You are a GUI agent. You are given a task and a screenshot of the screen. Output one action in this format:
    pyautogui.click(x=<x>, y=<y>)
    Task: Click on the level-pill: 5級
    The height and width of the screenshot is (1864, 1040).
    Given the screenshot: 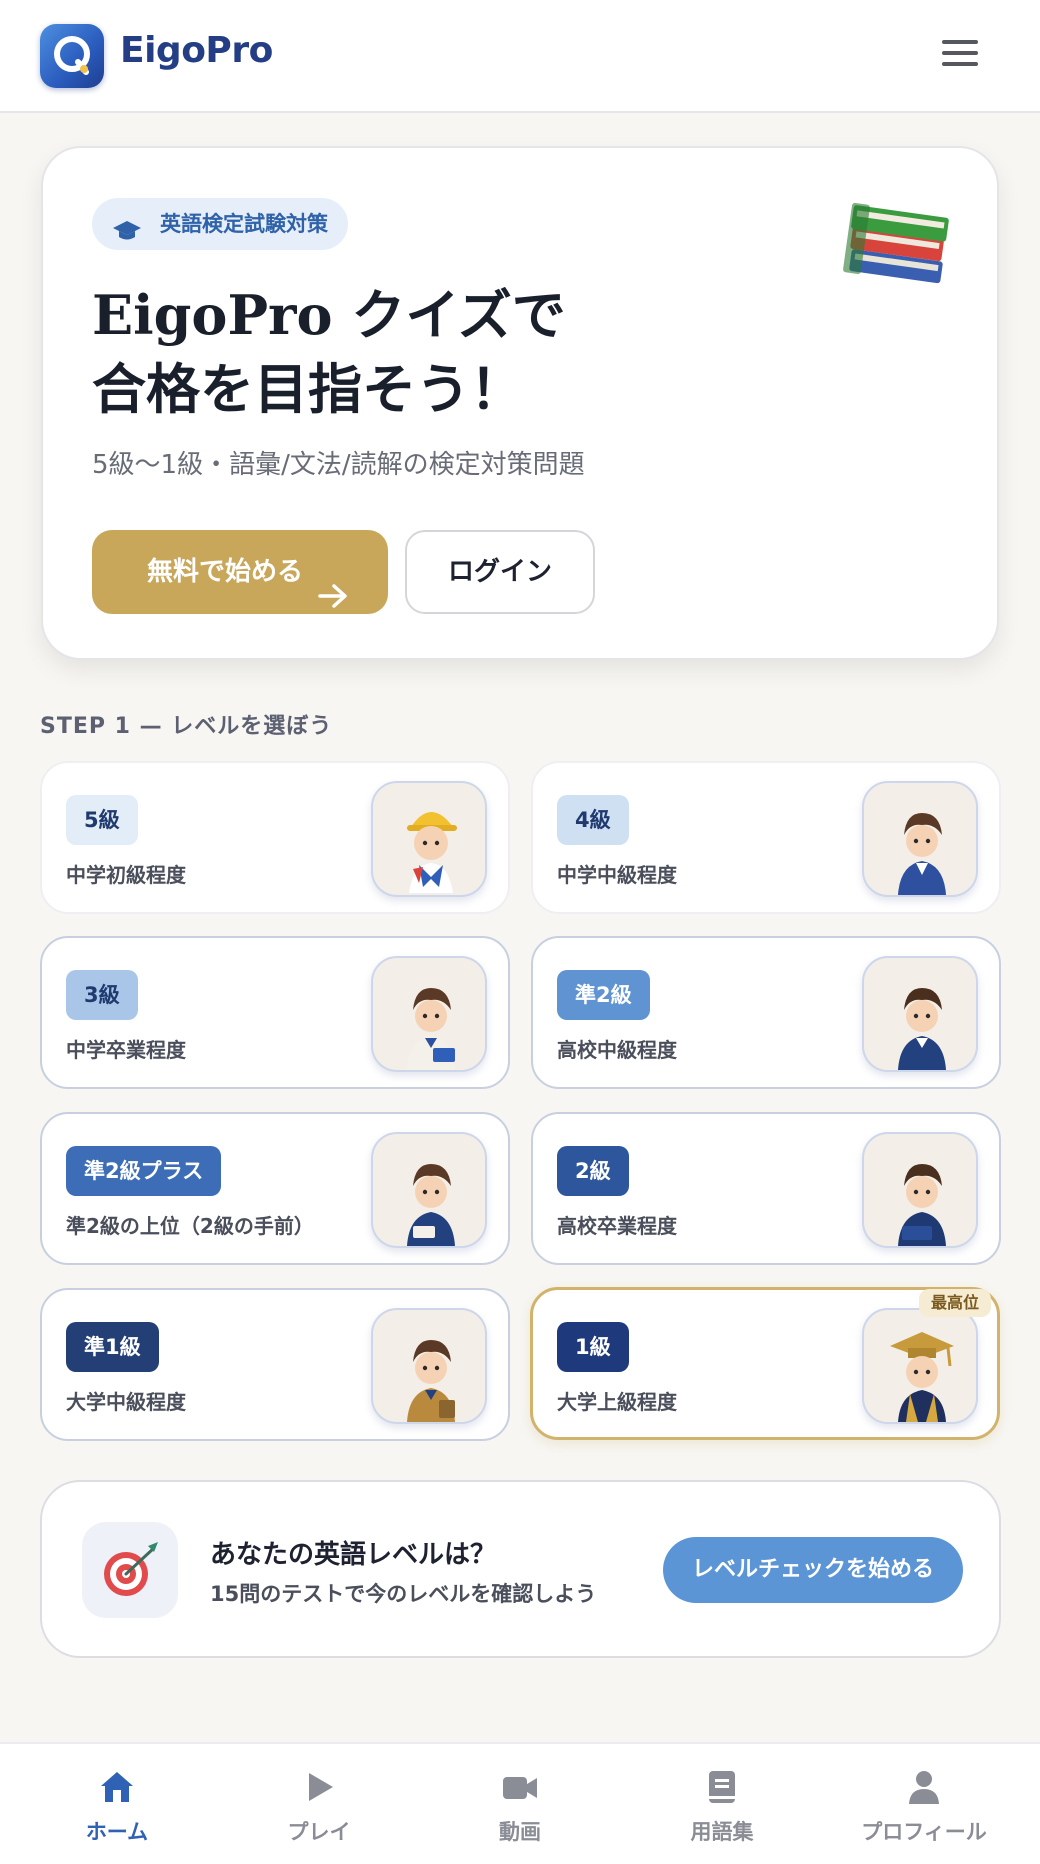 What is the action you would take?
    pyautogui.click(x=102, y=820)
    